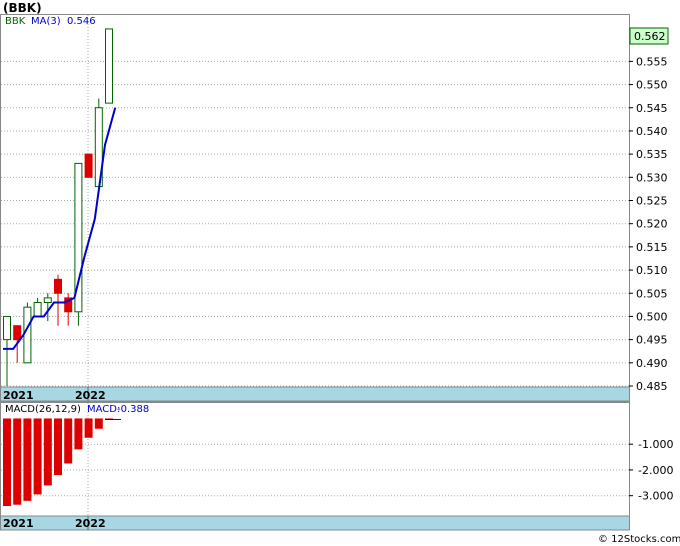 This screenshot has width=680, height=546. What do you see at coordinates (652, 340) in the screenshot?
I see `price-tick-label: 0.495` at bounding box center [652, 340].